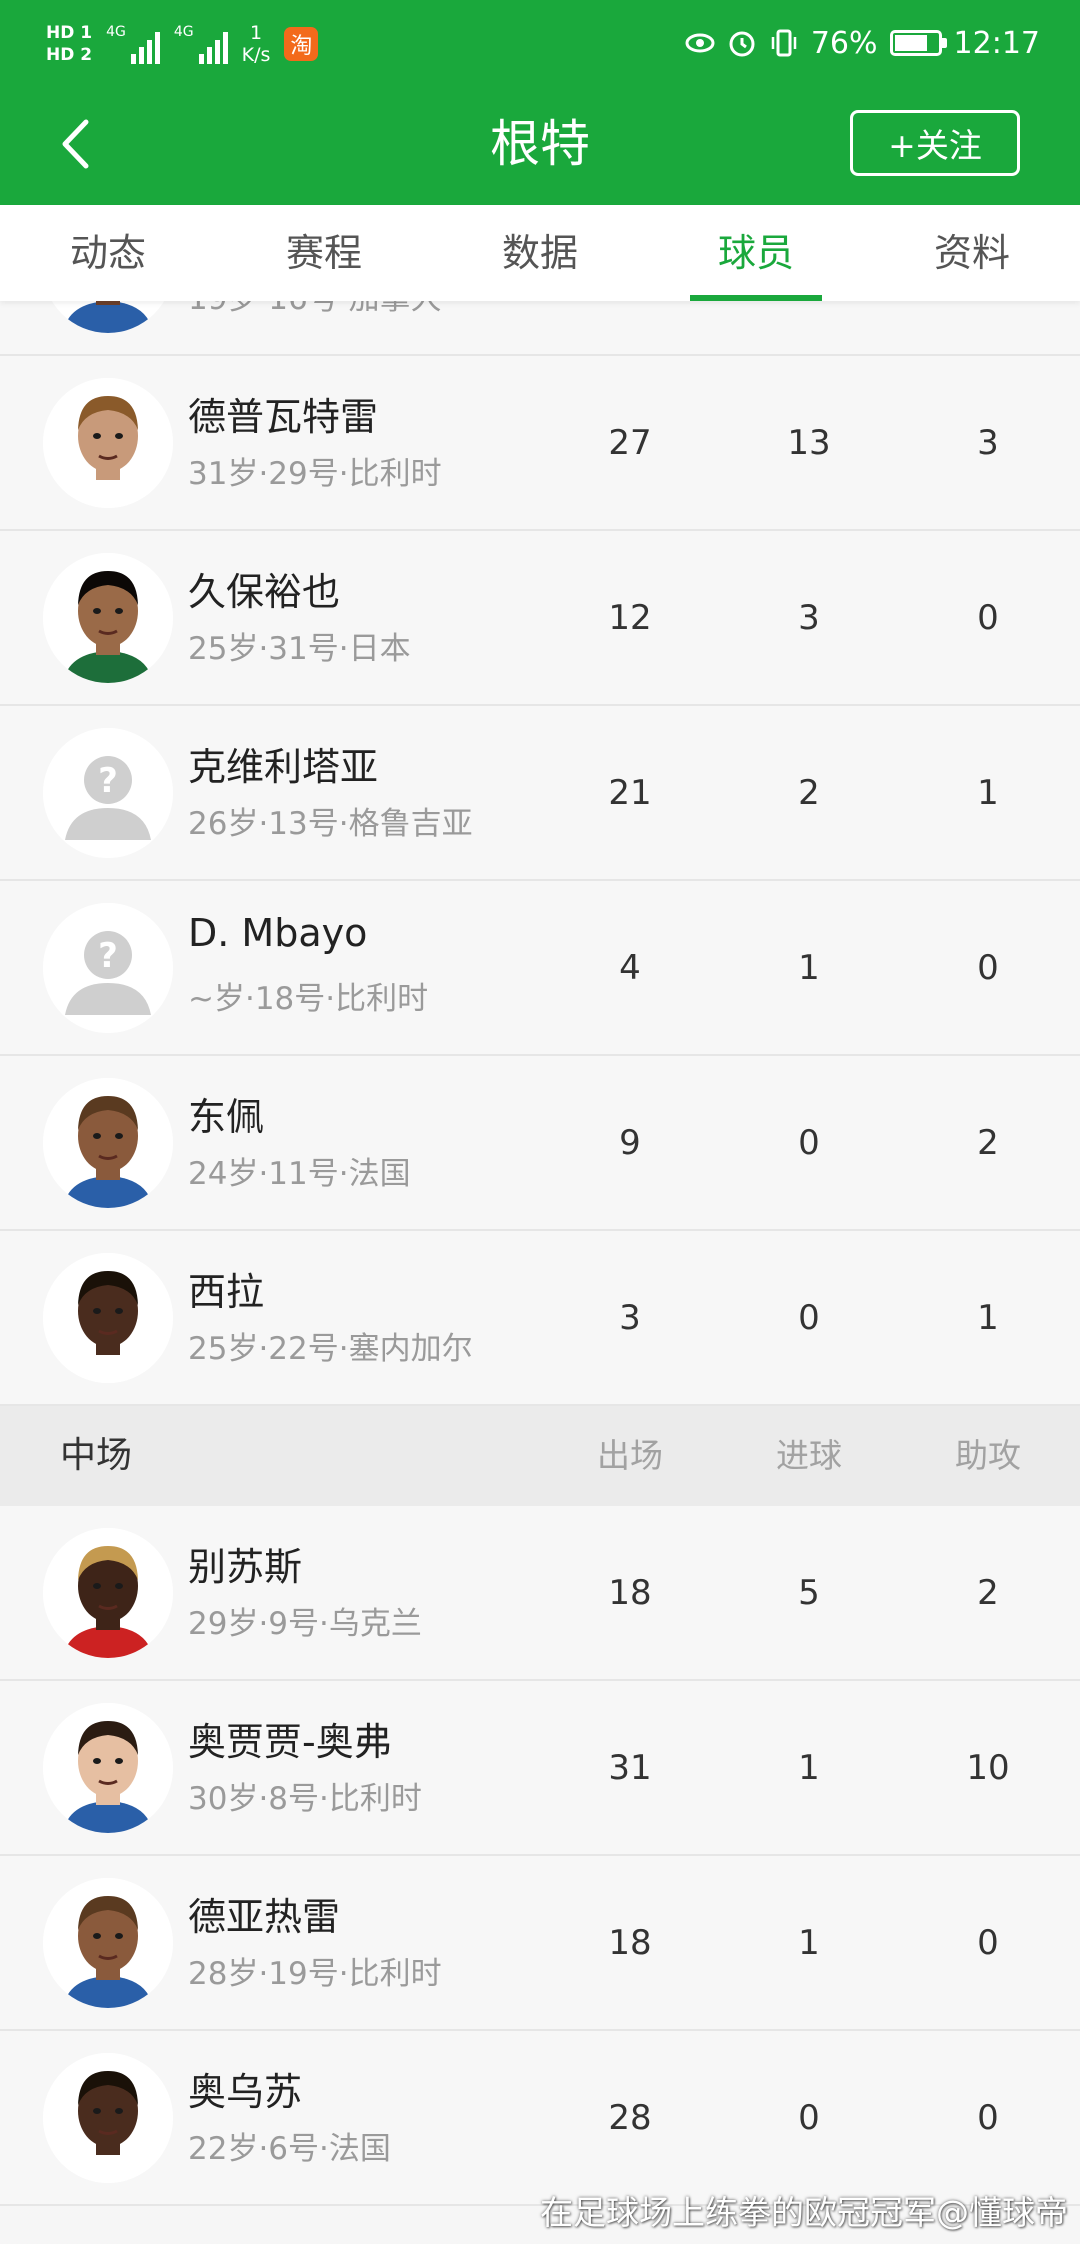 The image size is (1080, 2244). What do you see at coordinates (201, 44) in the screenshot?
I see `signal-2-icon: 4G` at bounding box center [201, 44].